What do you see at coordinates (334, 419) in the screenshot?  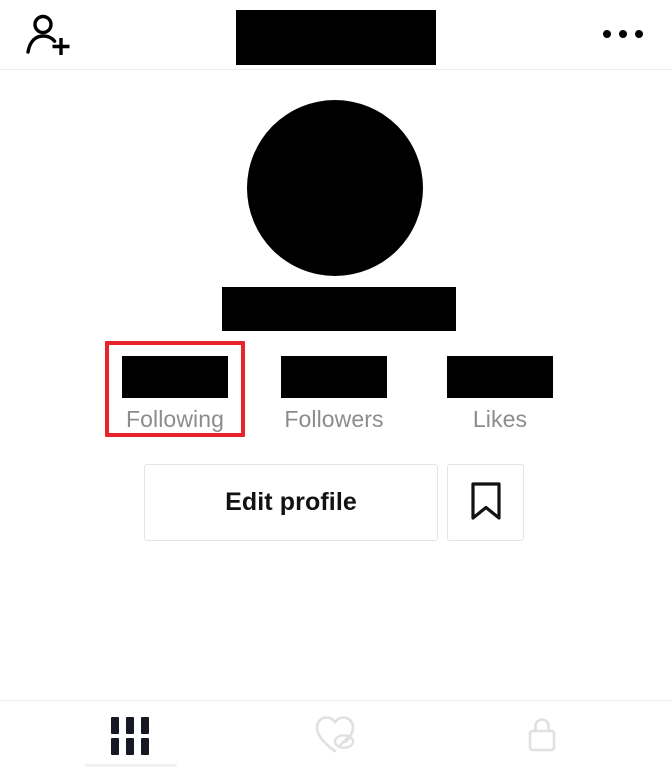 I see `stat-followers-label: Followers` at bounding box center [334, 419].